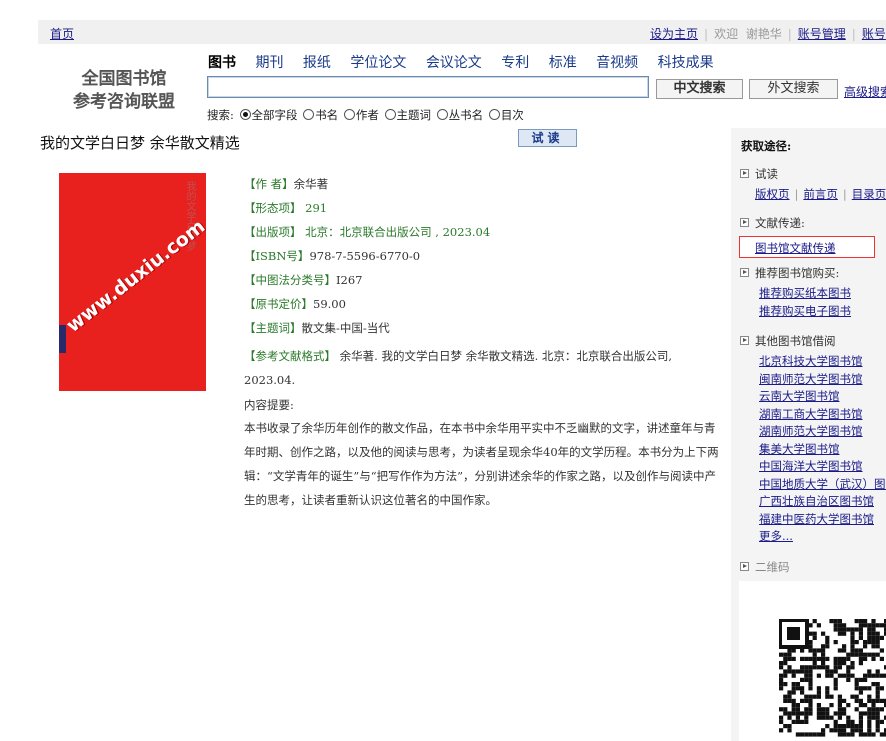 The width and height of the screenshot is (886, 741). What do you see at coordinates (367, 232) in the screenshot?
I see `meta-publisher: 【出版项】 北京：北京联合出版公司 , 2023.04` at bounding box center [367, 232].